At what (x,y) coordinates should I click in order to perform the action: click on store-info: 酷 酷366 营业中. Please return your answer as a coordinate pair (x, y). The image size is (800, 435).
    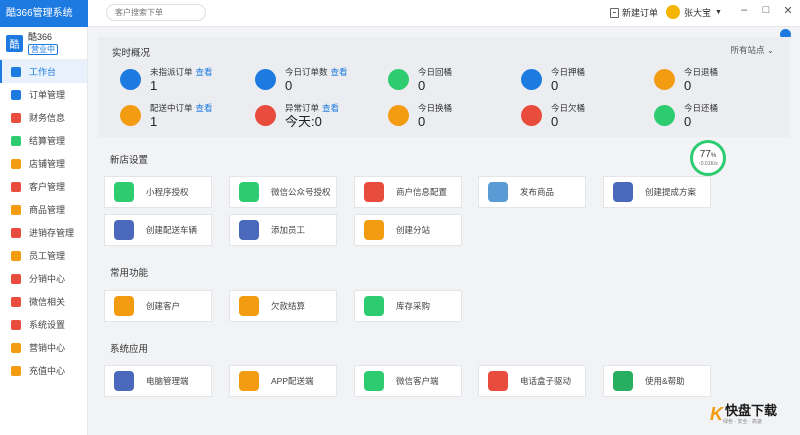
    Looking at the image, I should click on (43, 43).